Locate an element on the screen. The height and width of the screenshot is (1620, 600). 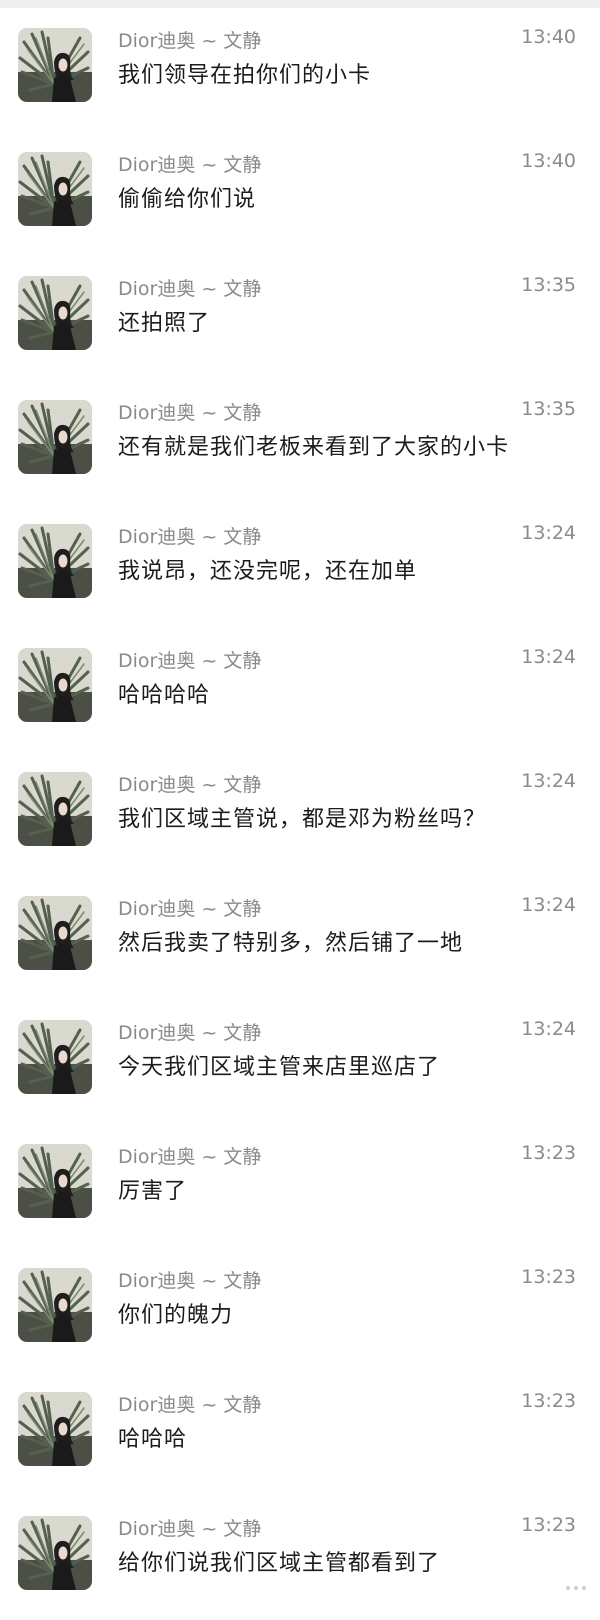
message-item: Dior迪奥 ~ 文静 13:40 我们领导在拍你们的小卡 is located at coordinates (300, 70).